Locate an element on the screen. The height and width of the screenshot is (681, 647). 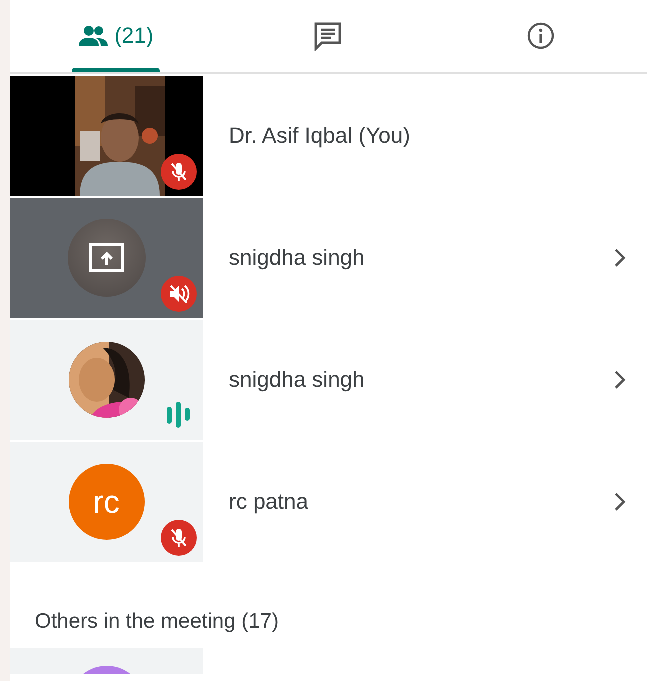
section-heading: Others in the meeting (17) is located at coordinates (157, 622).